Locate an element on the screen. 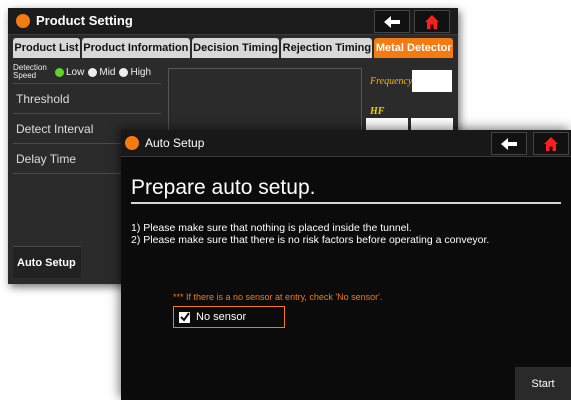 The image size is (571, 400). detection-speed-row: Detection Speed Low Mid High is located at coordinates (87, 72).